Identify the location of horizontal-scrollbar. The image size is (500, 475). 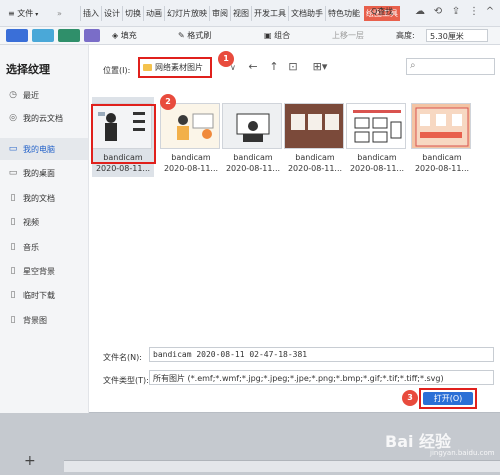
(282, 466).